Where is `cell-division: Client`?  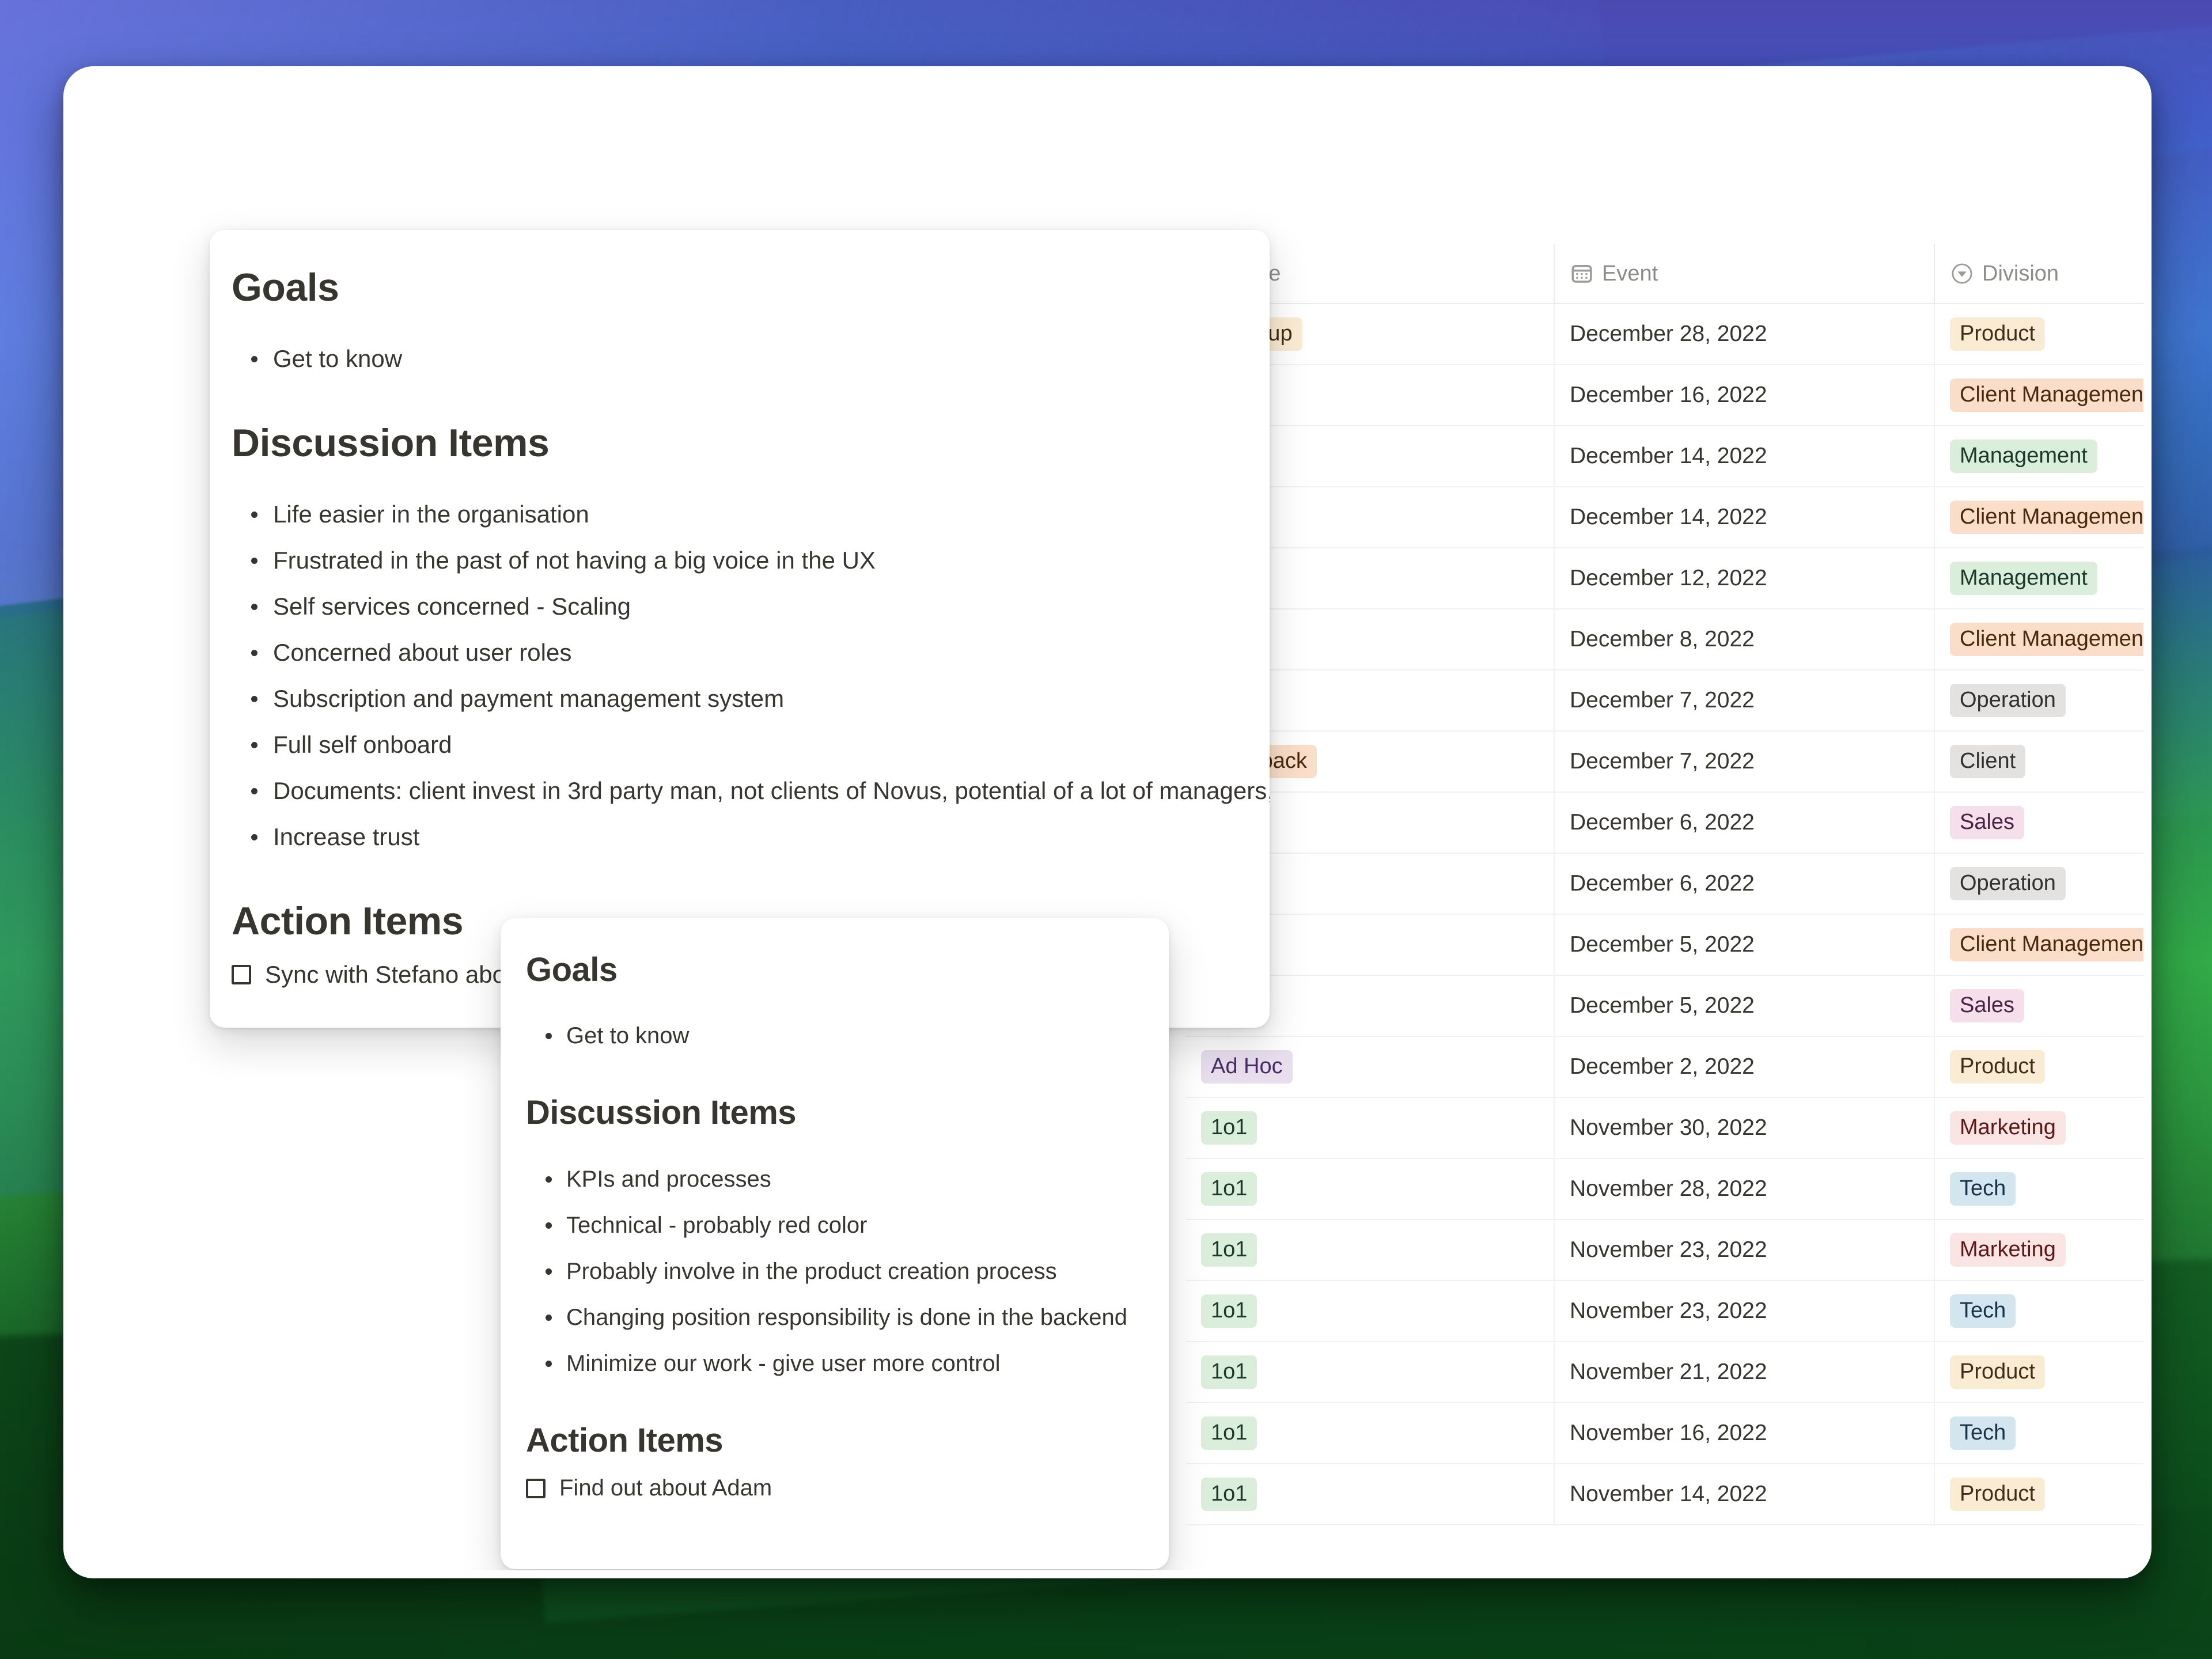 cell-division: Client is located at coordinates (2039, 761).